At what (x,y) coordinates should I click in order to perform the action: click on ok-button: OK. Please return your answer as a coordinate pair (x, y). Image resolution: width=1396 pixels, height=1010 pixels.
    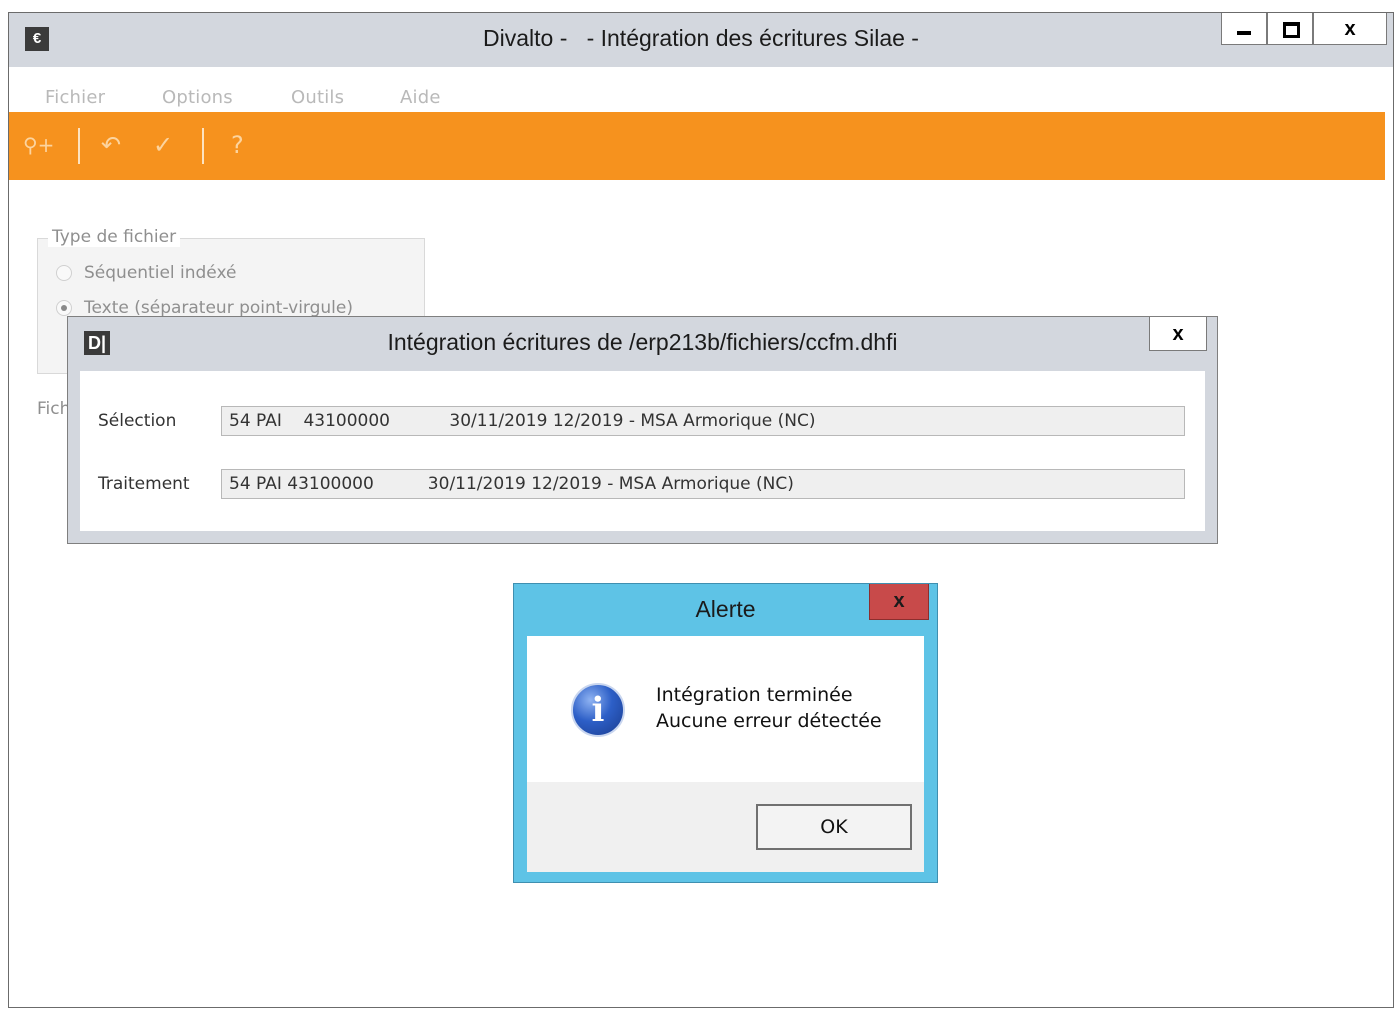
    Looking at the image, I should click on (834, 827).